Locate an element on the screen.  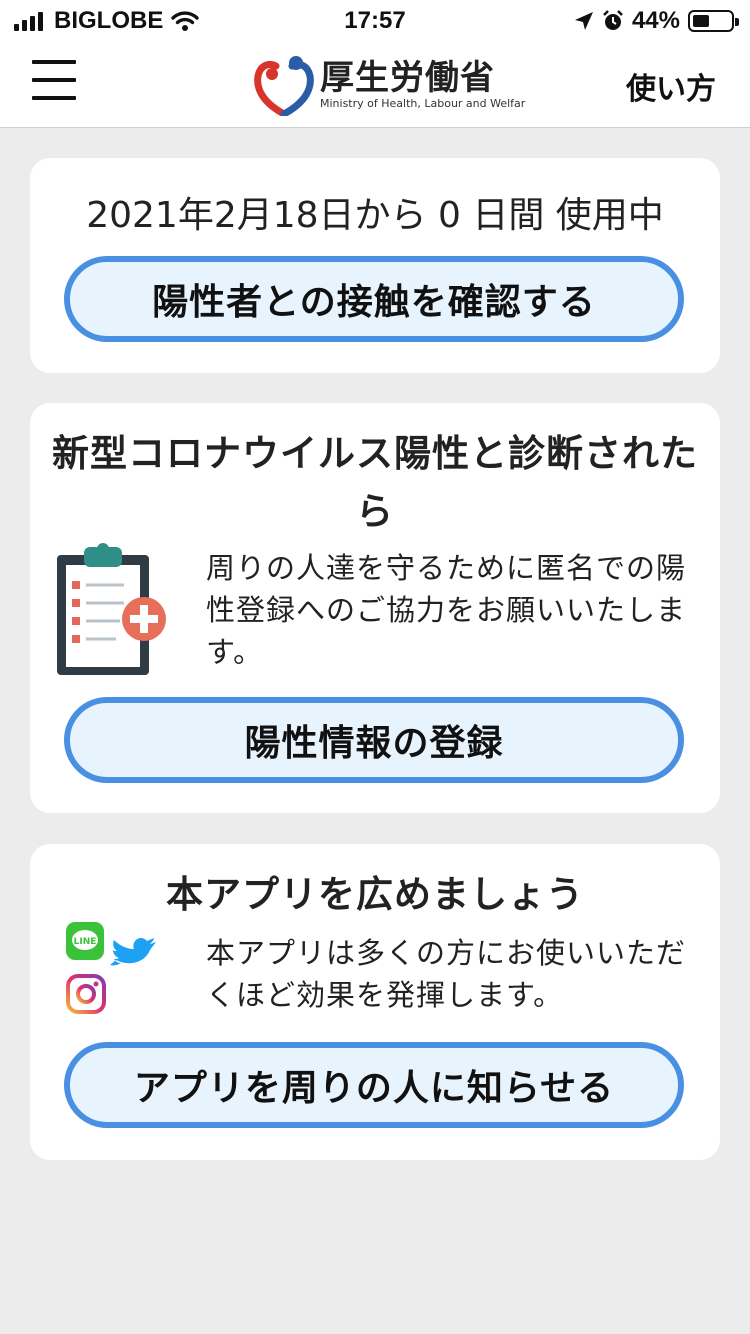
register-positive-button: 陽性情報の登録 is located at coordinates (374, 740).